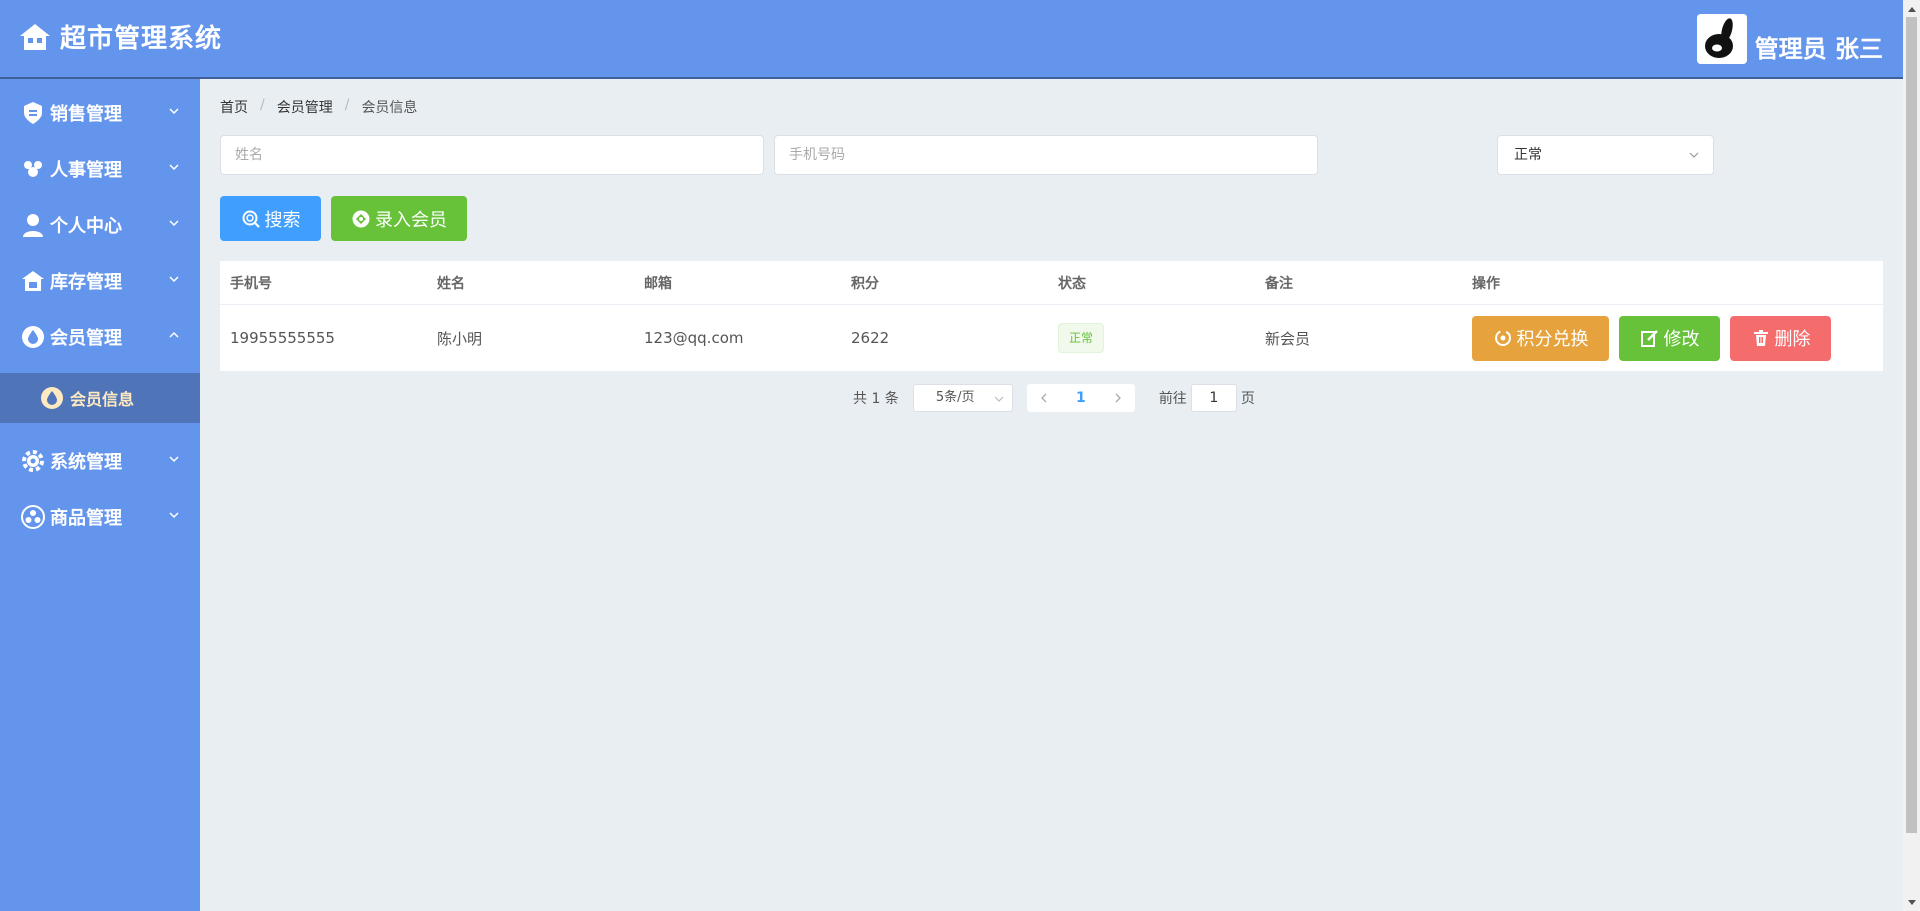 The image size is (1920, 911). What do you see at coordinates (951, 39) in the screenshot?
I see `top-header: 超市管理系统 管理员 张三` at bounding box center [951, 39].